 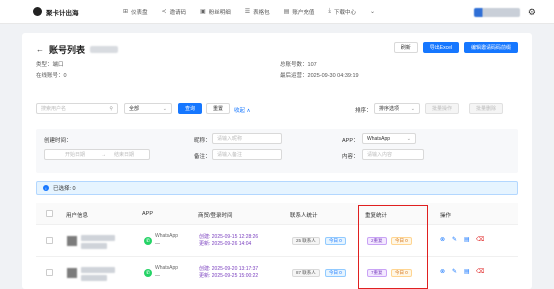 I want to click on collapse-link: 收起 ∧, so click(x=242, y=110).